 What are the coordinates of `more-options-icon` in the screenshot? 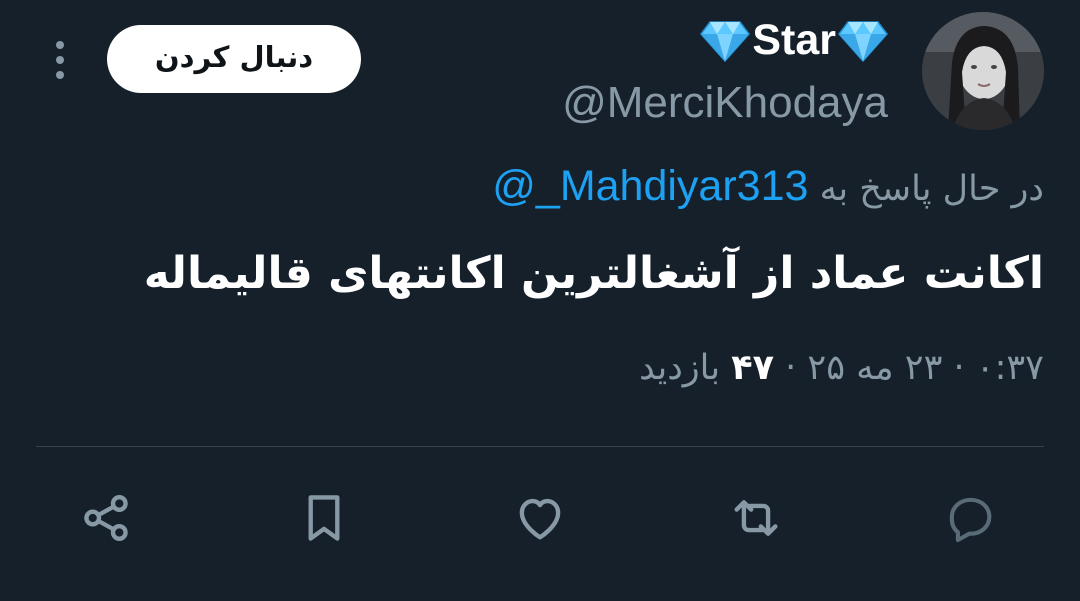 It's located at (60, 60).